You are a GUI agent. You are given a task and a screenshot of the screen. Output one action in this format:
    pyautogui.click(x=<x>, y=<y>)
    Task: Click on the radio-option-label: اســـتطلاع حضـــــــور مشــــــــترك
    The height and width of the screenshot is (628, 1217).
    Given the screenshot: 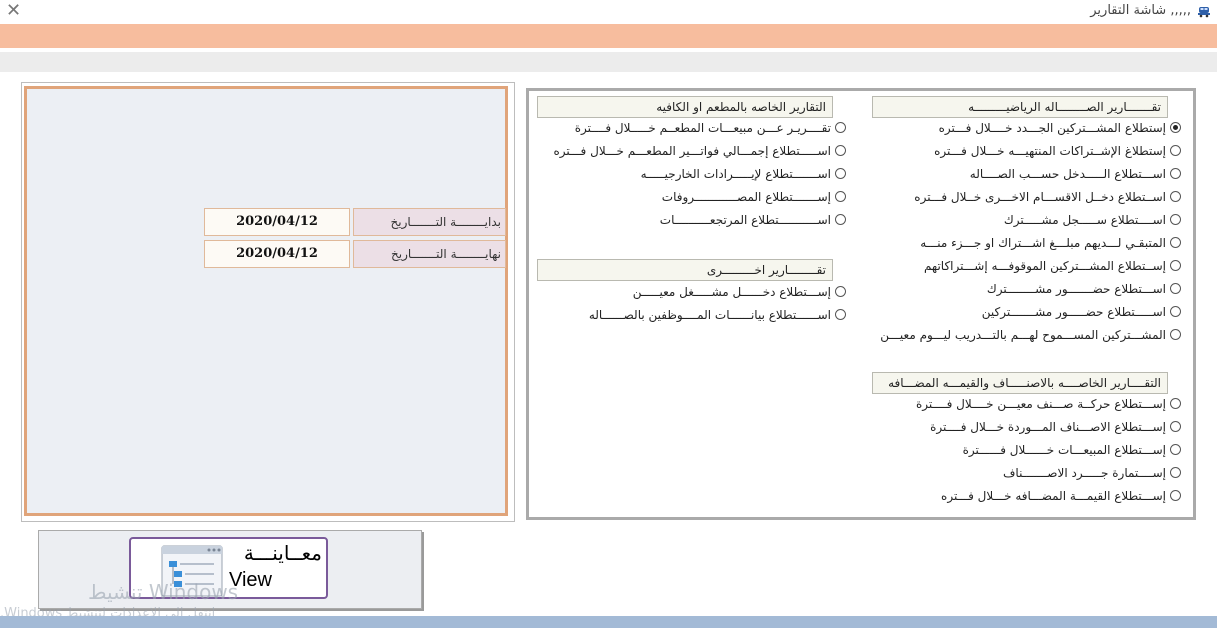 What is the action you would take?
    pyautogui.click(x=1076, y=289)
    